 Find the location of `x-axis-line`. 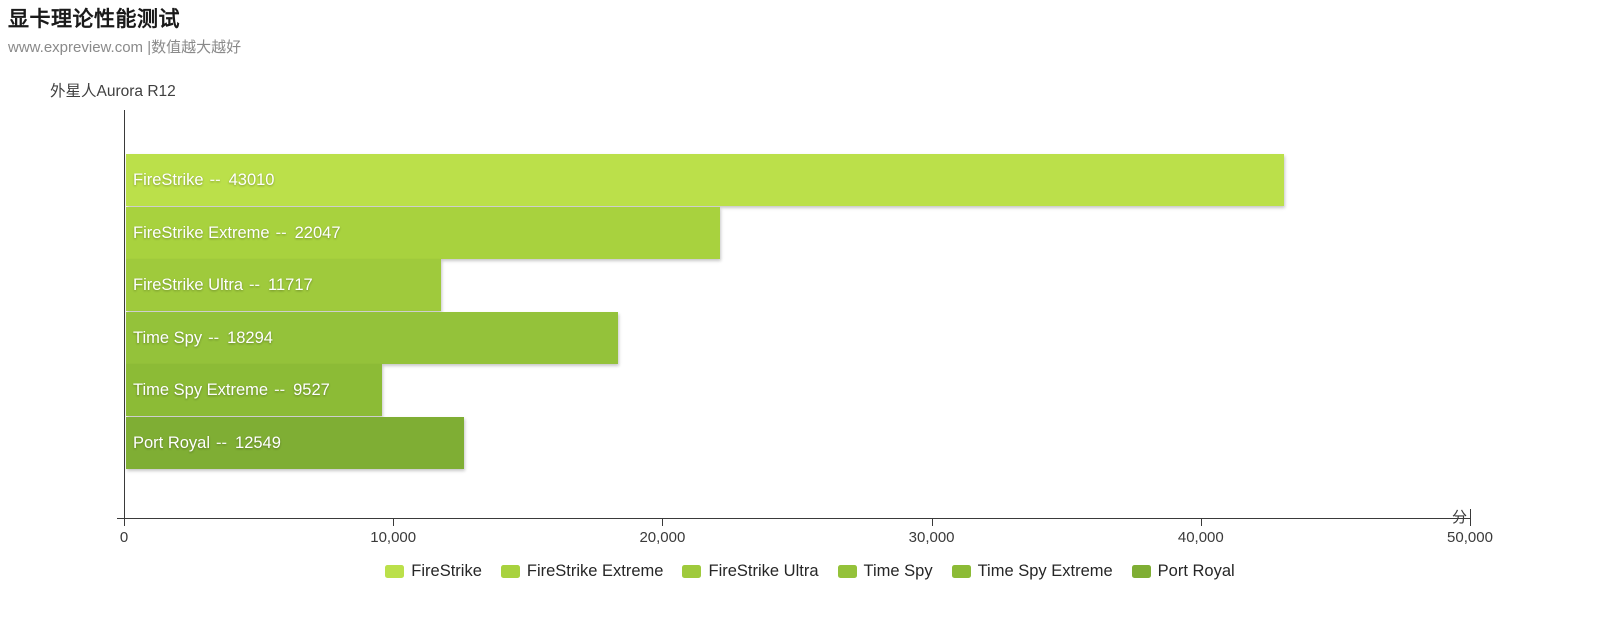

x-axis-line is located at coordinates (797, 518).